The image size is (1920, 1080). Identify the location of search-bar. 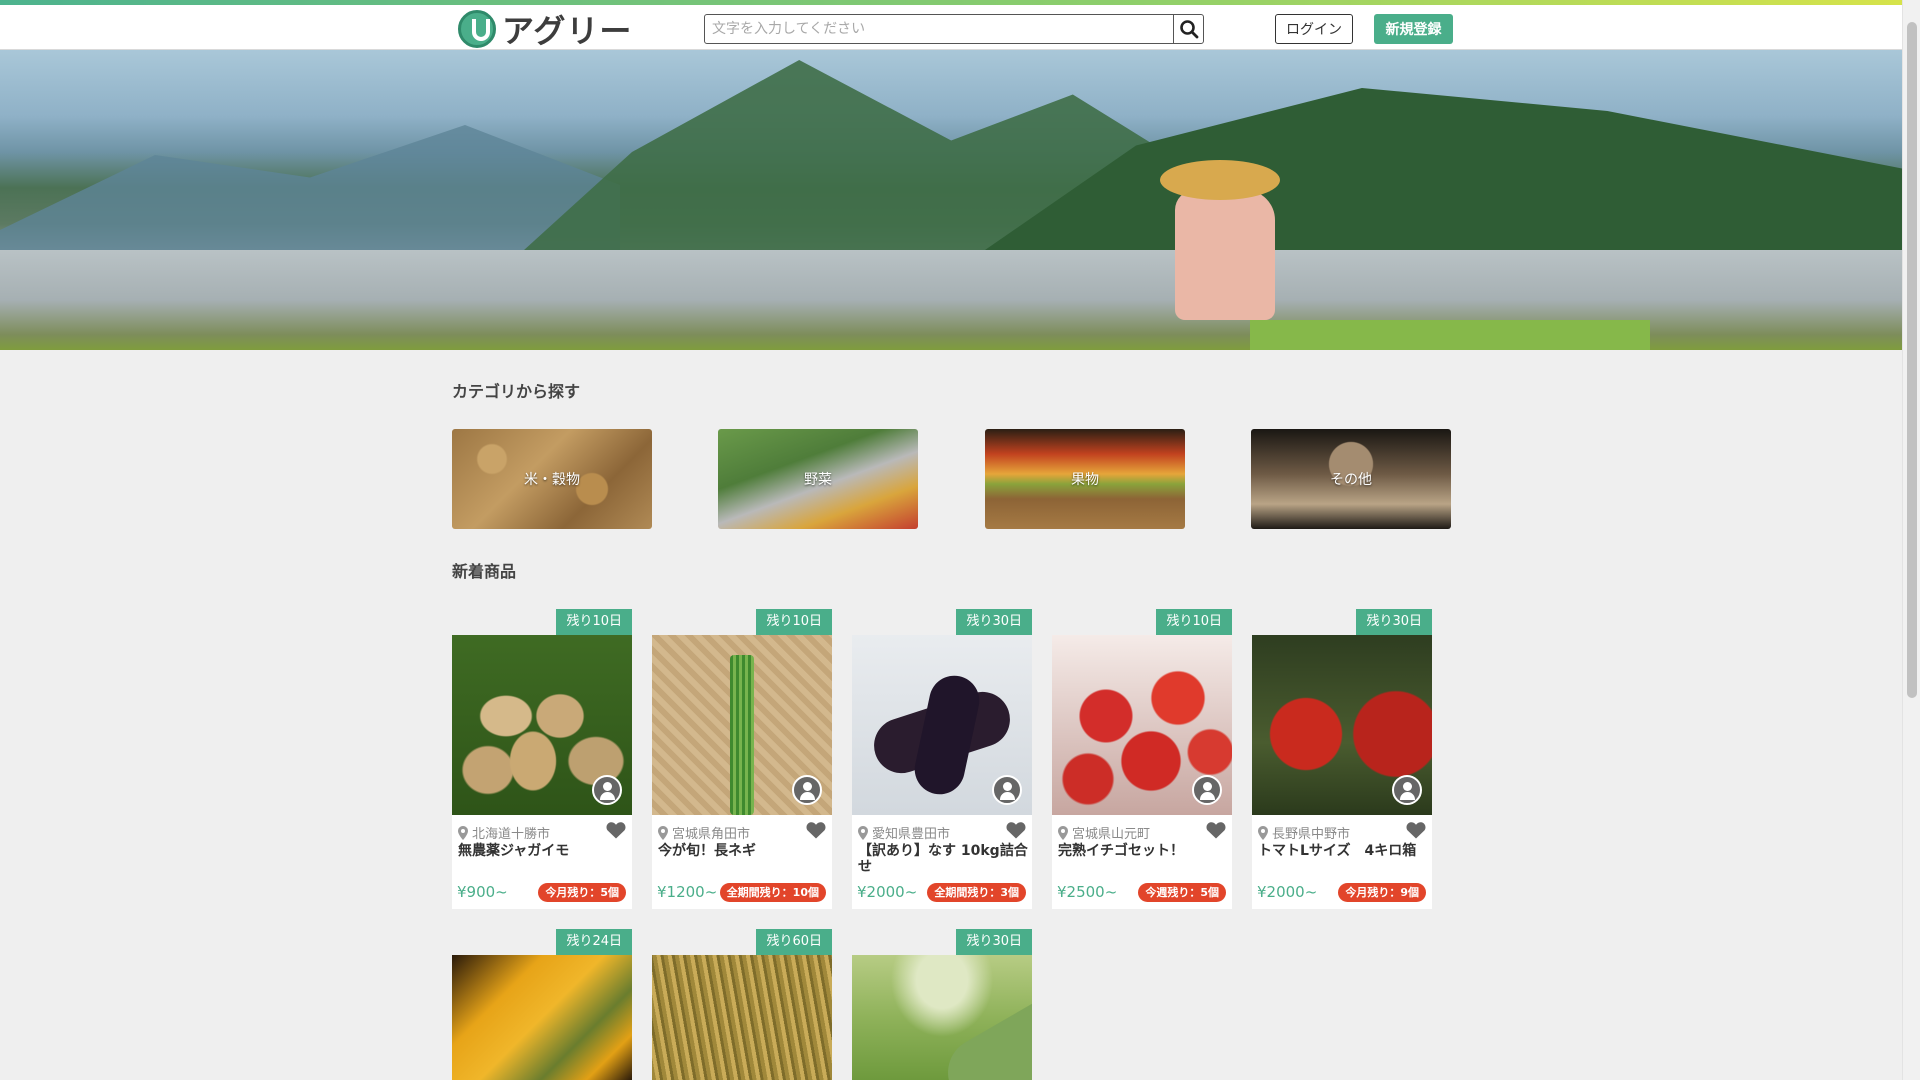
(954, 29).